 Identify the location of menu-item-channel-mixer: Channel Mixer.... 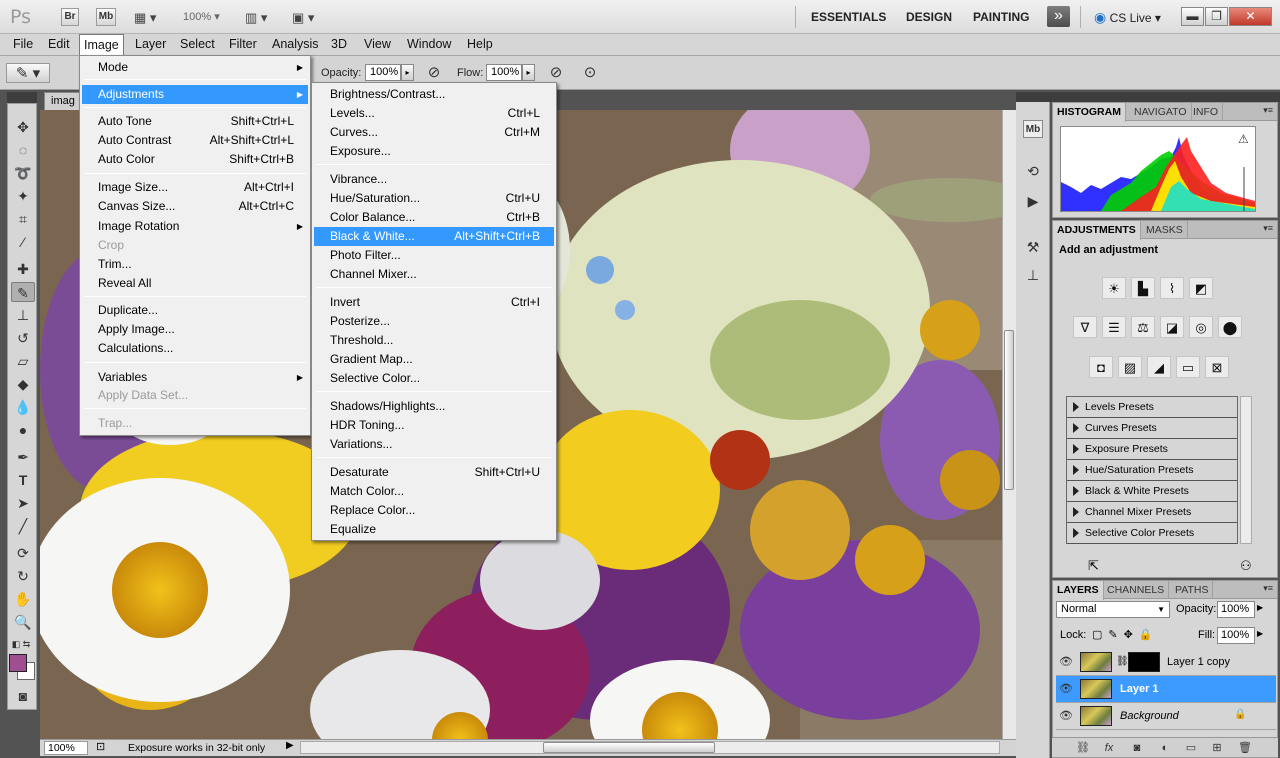
(434, 274).